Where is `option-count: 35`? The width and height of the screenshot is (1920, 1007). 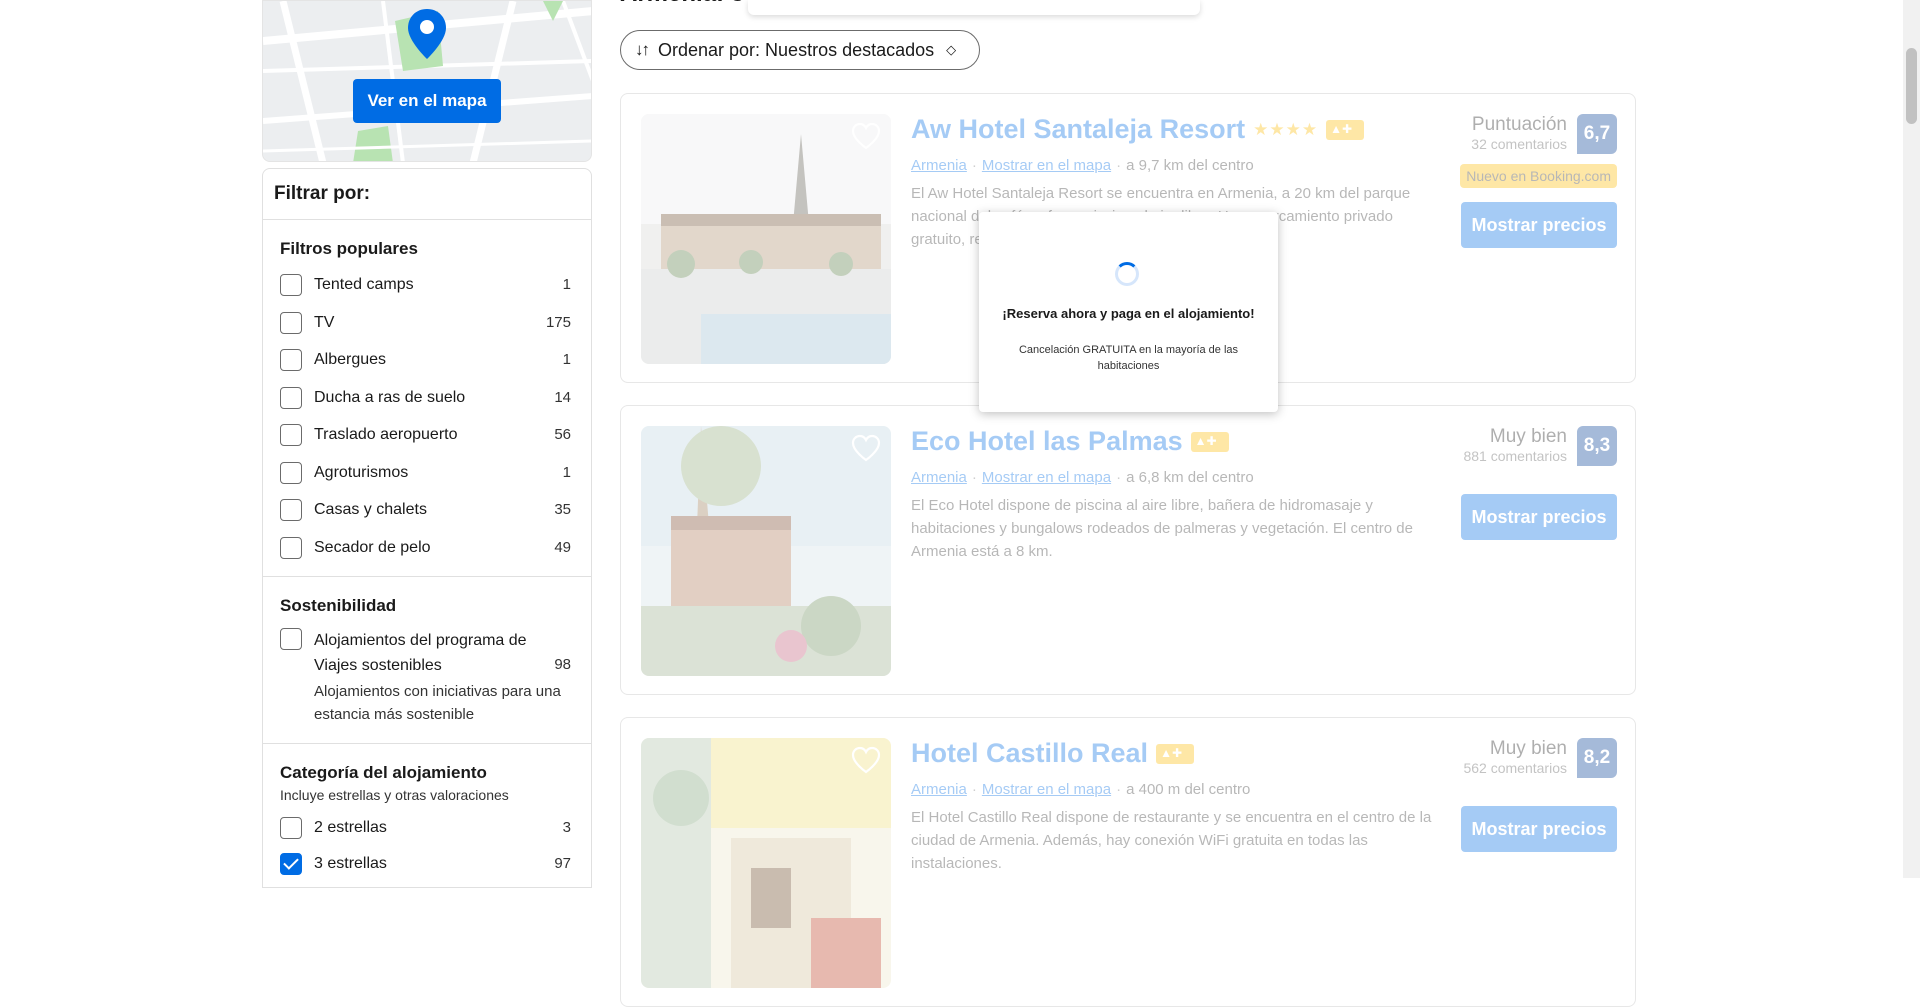 option-count: 35 is located at coordinates (562, 509).